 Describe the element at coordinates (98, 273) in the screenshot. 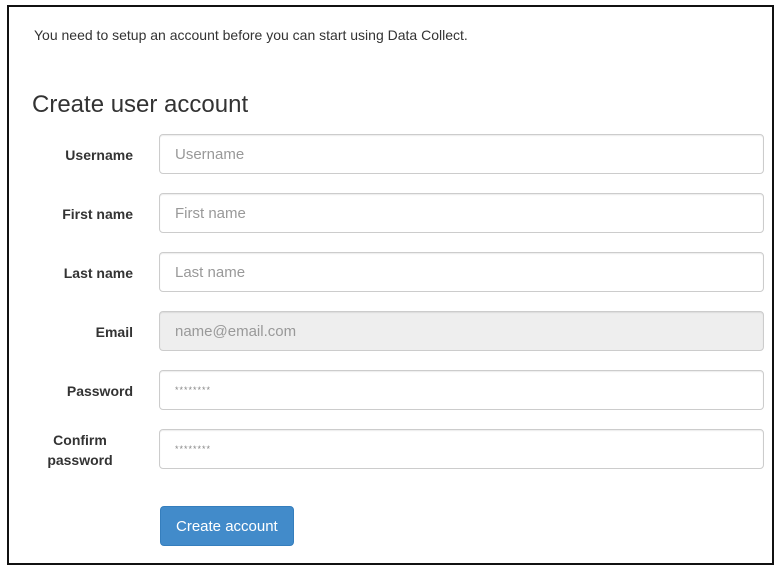

I see `last-name-label: Last name` at that location.